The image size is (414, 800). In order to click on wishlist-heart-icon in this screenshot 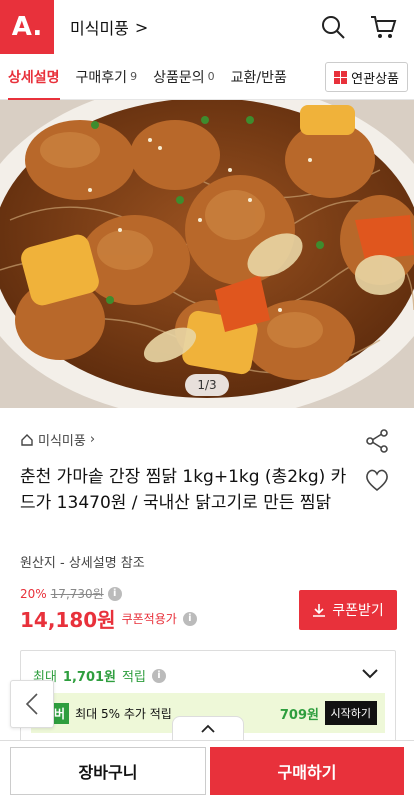, I will do `click(377, 482)`.